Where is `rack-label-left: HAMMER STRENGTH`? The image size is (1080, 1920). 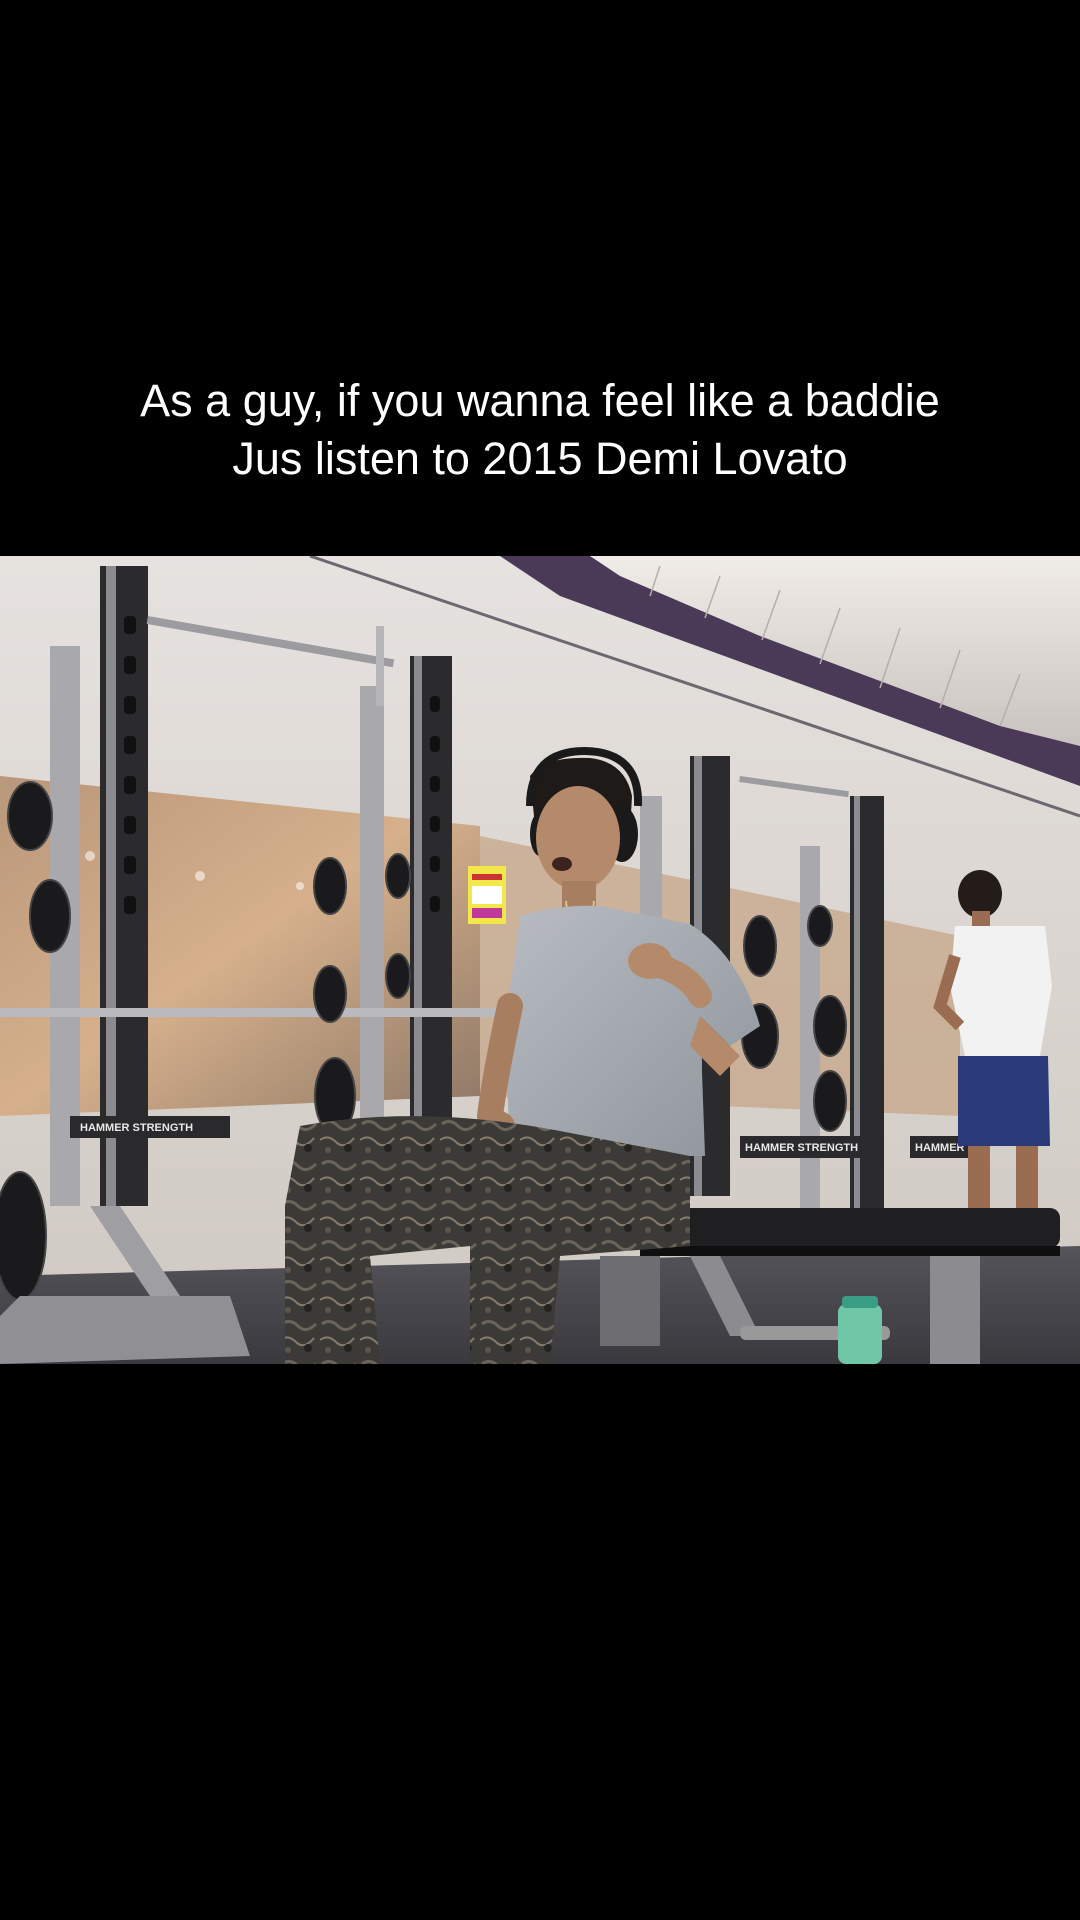
rack-label-left: HAMMER STRENGTH is located at coordinates (136, 1128).